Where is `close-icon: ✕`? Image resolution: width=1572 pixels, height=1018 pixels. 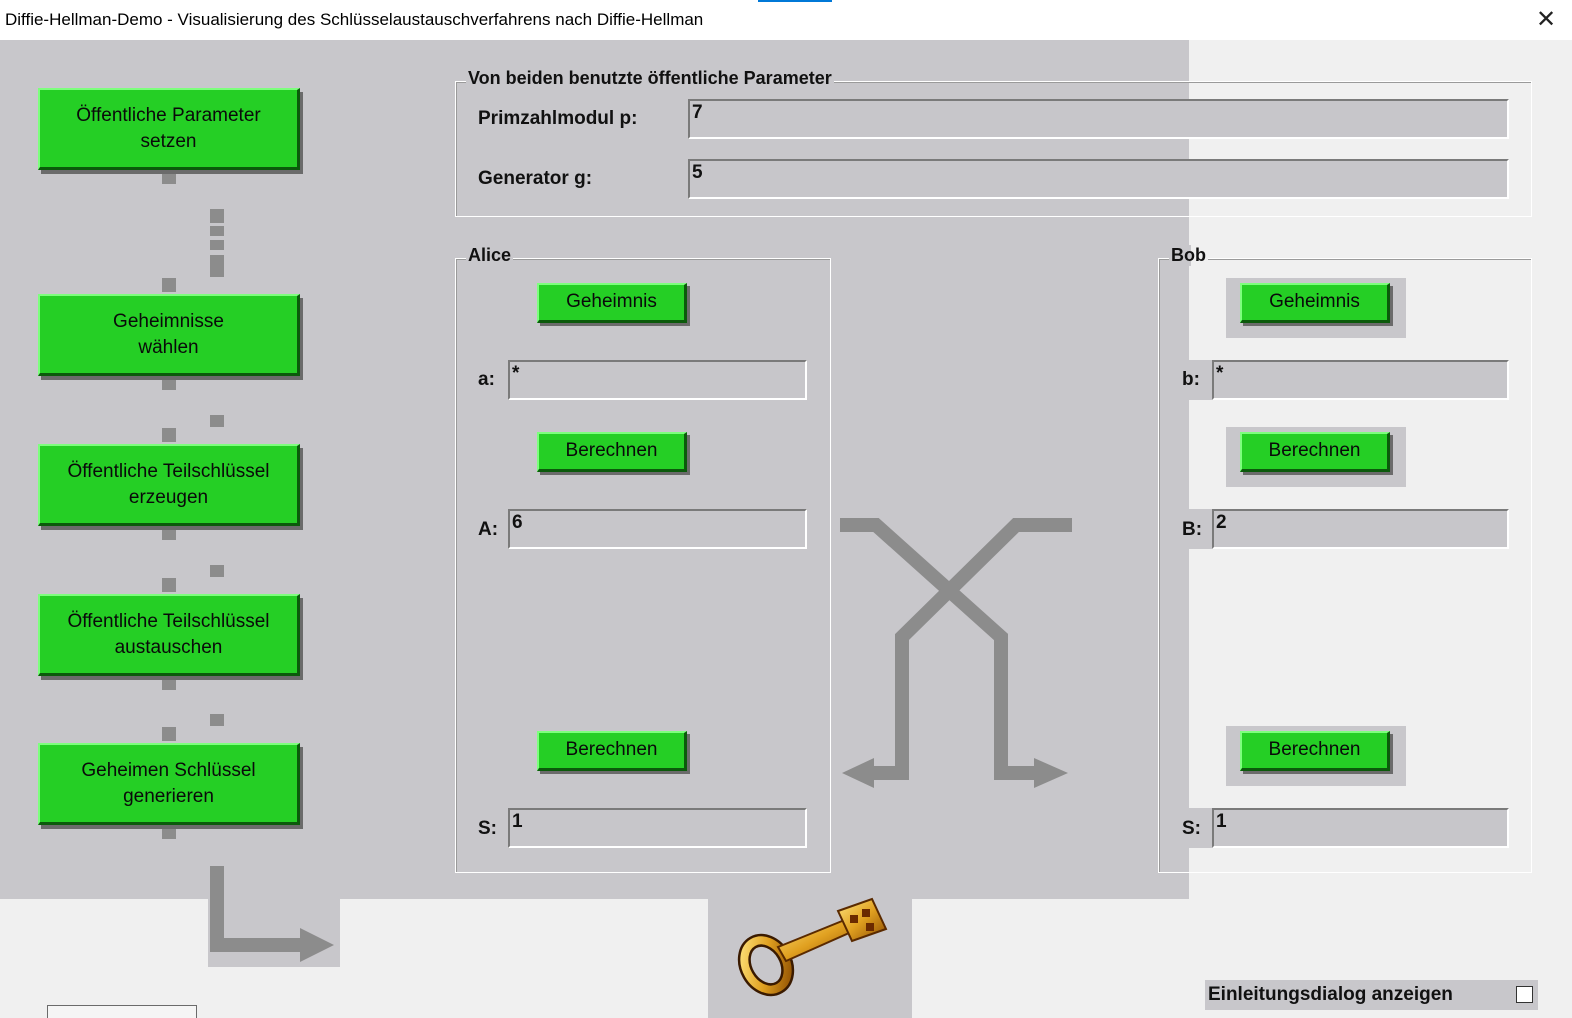
close-icon: ✕ is located at coordinates (1546, 20).